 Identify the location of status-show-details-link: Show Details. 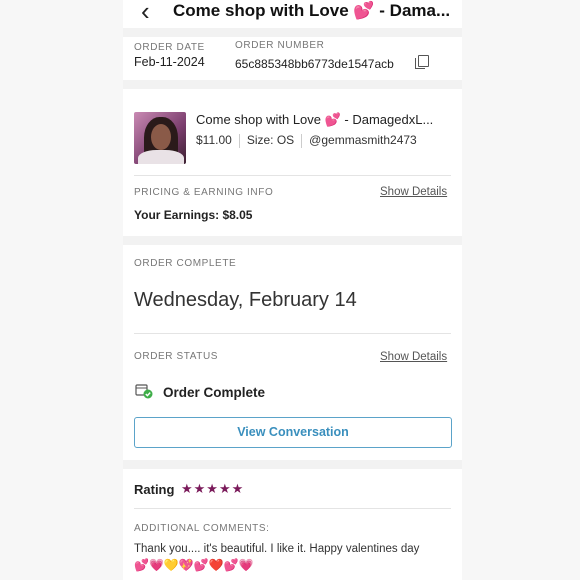
(413, 357).